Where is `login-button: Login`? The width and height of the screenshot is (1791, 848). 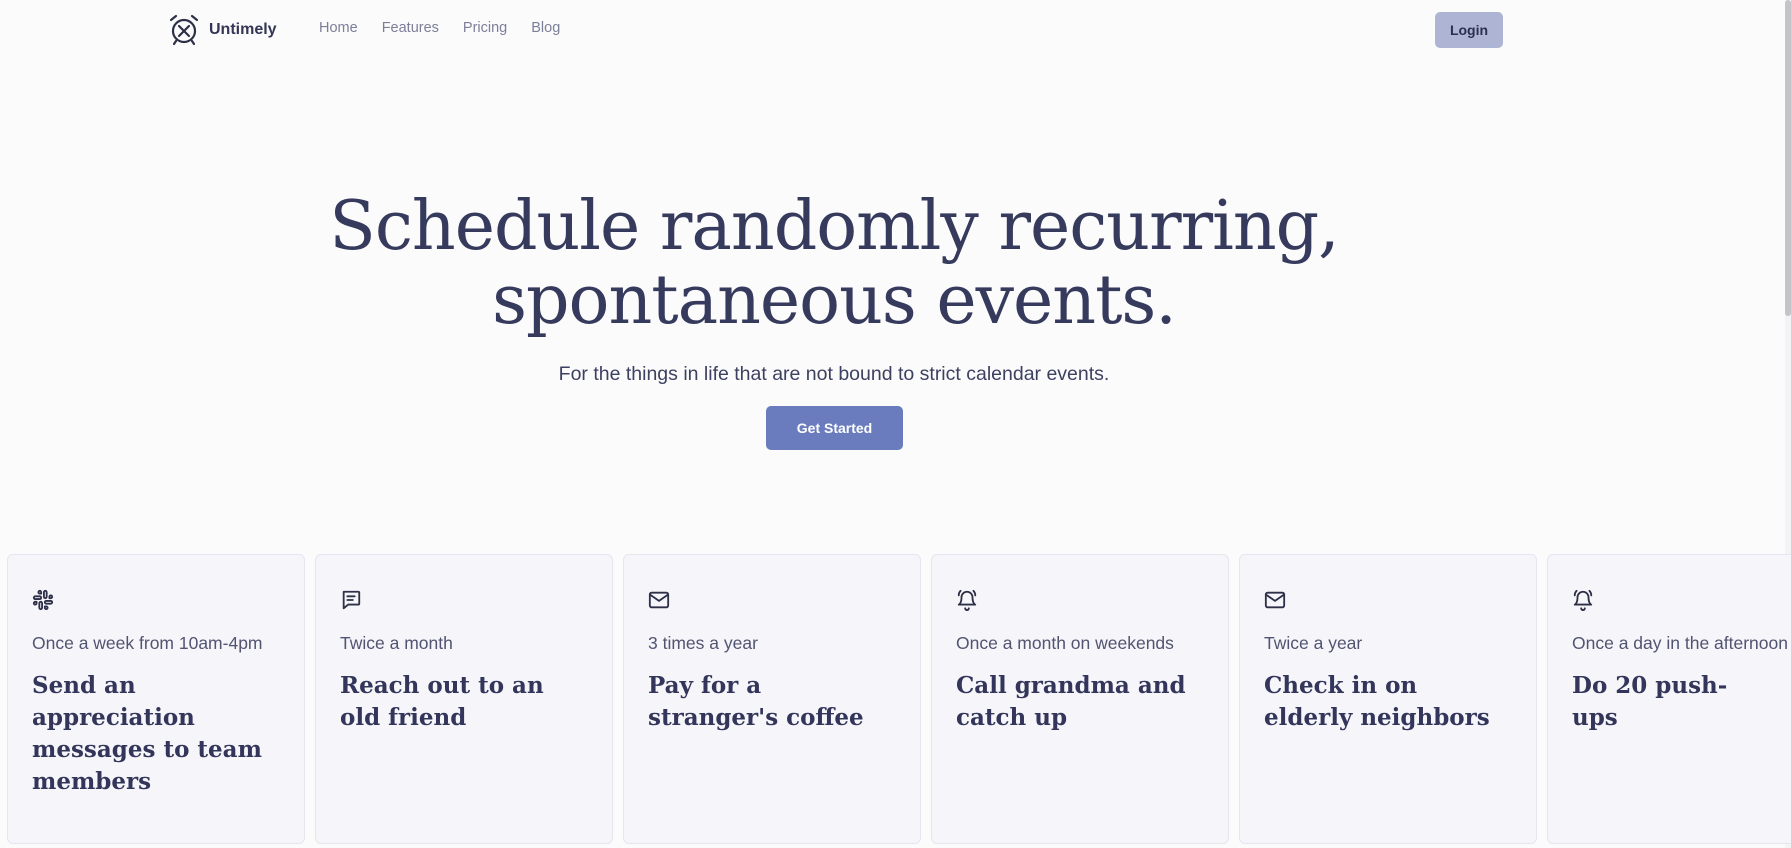 login-button: Login is located at coordinates (1469, 30).